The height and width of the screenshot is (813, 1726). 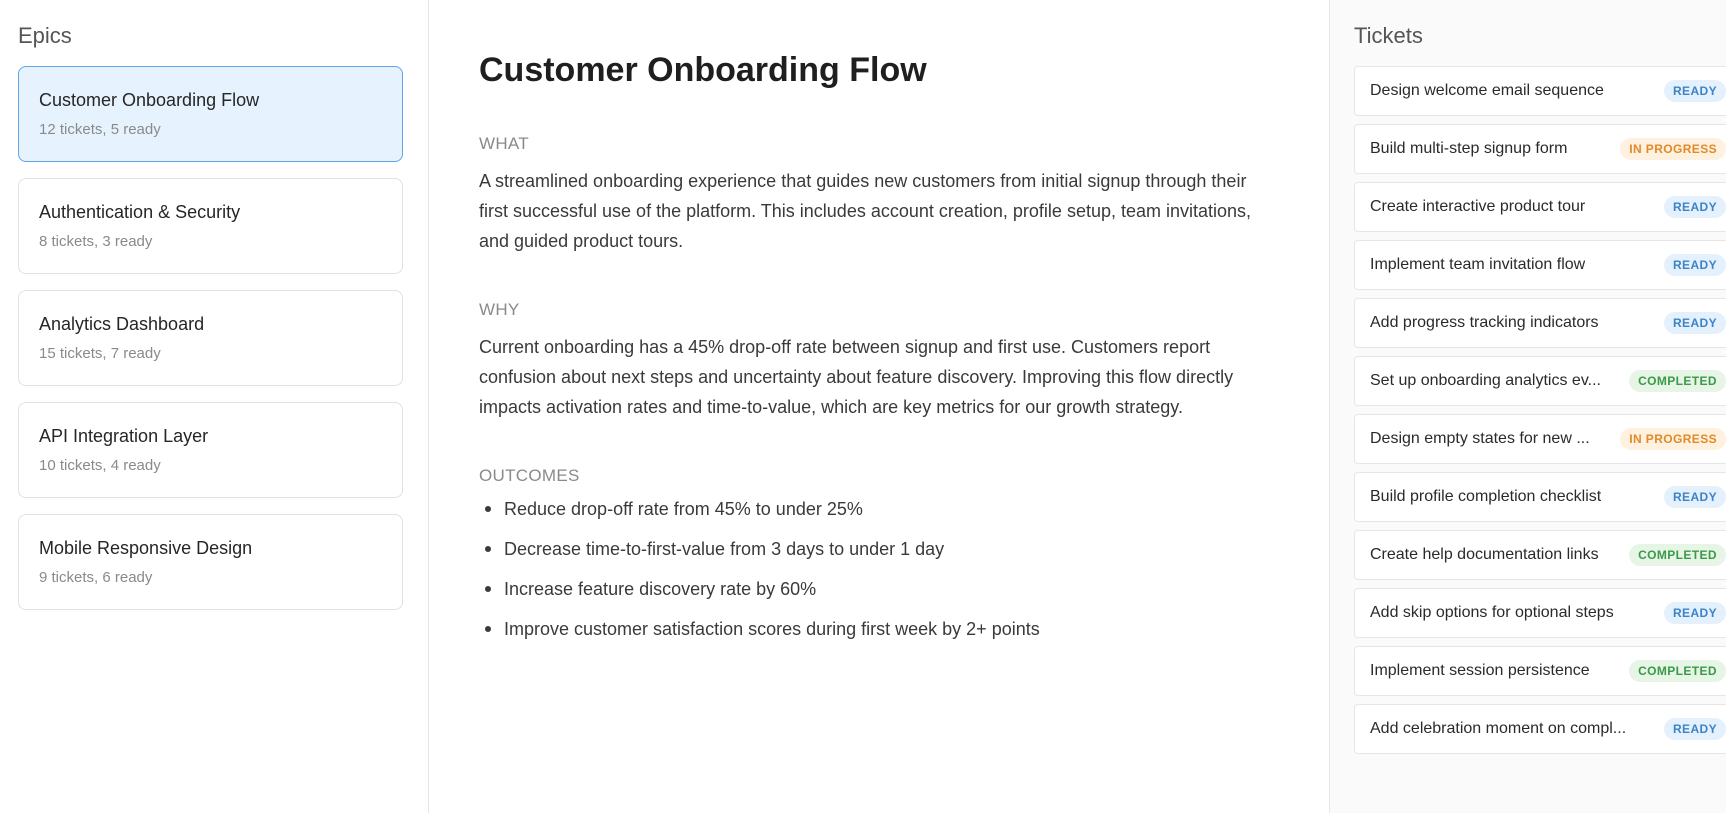 What do you see at coordinates (149, 100) in the screenshot?
I see `epic-name: Customer Onboarding Flow` at bounding box center [149, 100].